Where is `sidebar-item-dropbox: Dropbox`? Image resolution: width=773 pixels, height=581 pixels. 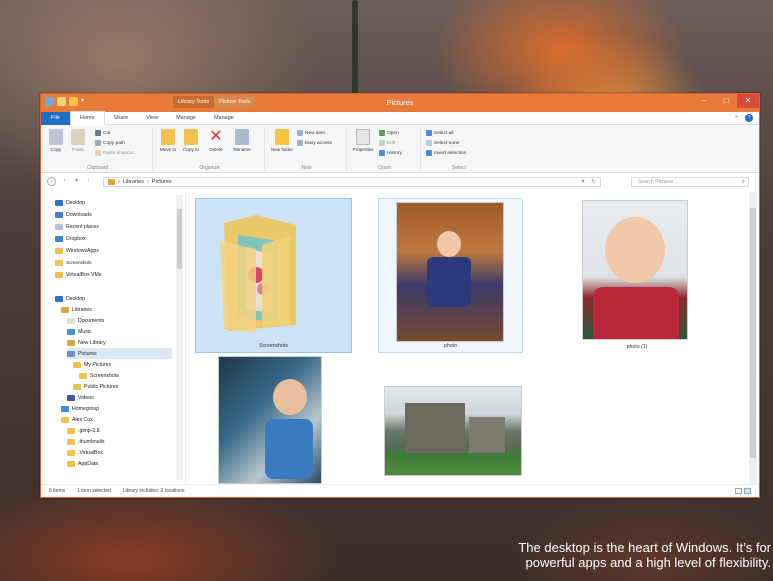 sidebar-item-dropbox: Dropbox is located at coordinates (70, 238).